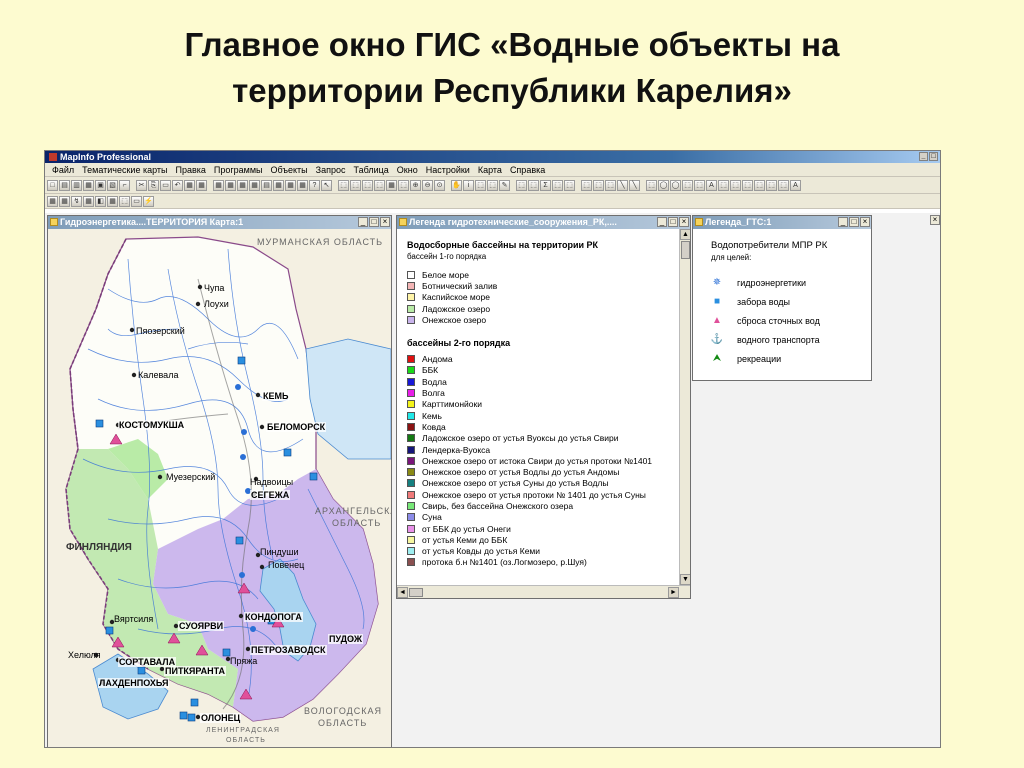 Image resolution: width=1024 pixels, height=768 pixels. Describe the element at coordinates (153, 185) in the screenshot. I see `toolbar-button: ⎘` at that location.